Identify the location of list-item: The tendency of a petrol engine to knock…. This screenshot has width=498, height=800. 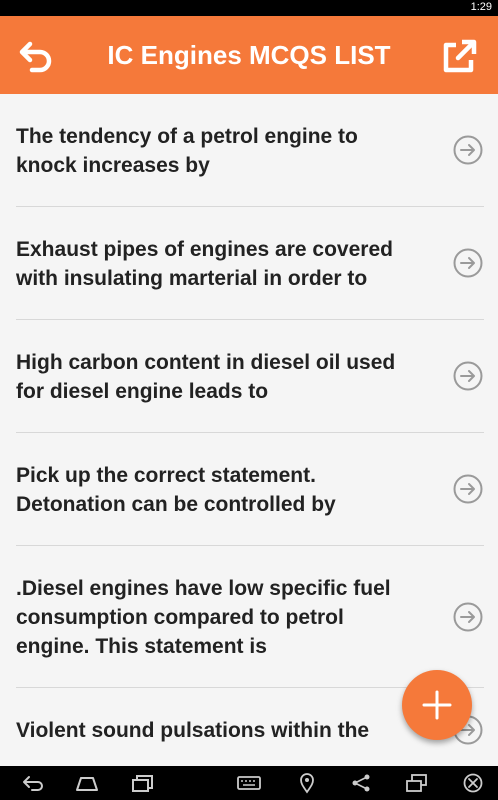
(250, 150).